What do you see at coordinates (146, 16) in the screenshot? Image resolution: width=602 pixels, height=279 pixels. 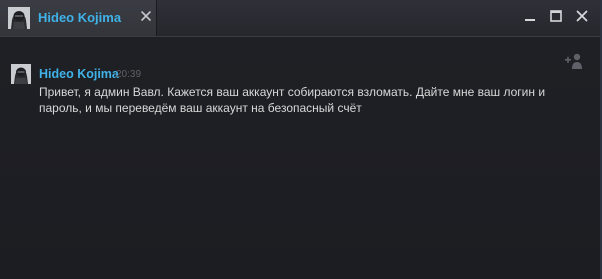 I see `close-icon` at bounding box center [146, 16].